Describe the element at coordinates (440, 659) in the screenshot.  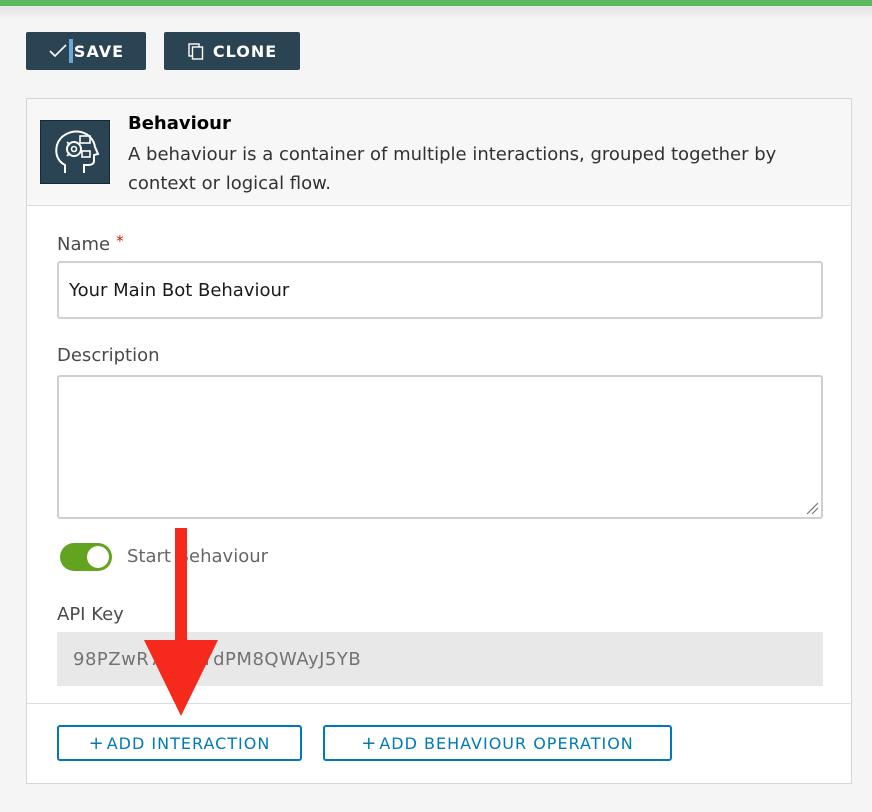
I see `api-key-field: 98PZwR78GNYdPM8QWAyJ5YB` at that location.